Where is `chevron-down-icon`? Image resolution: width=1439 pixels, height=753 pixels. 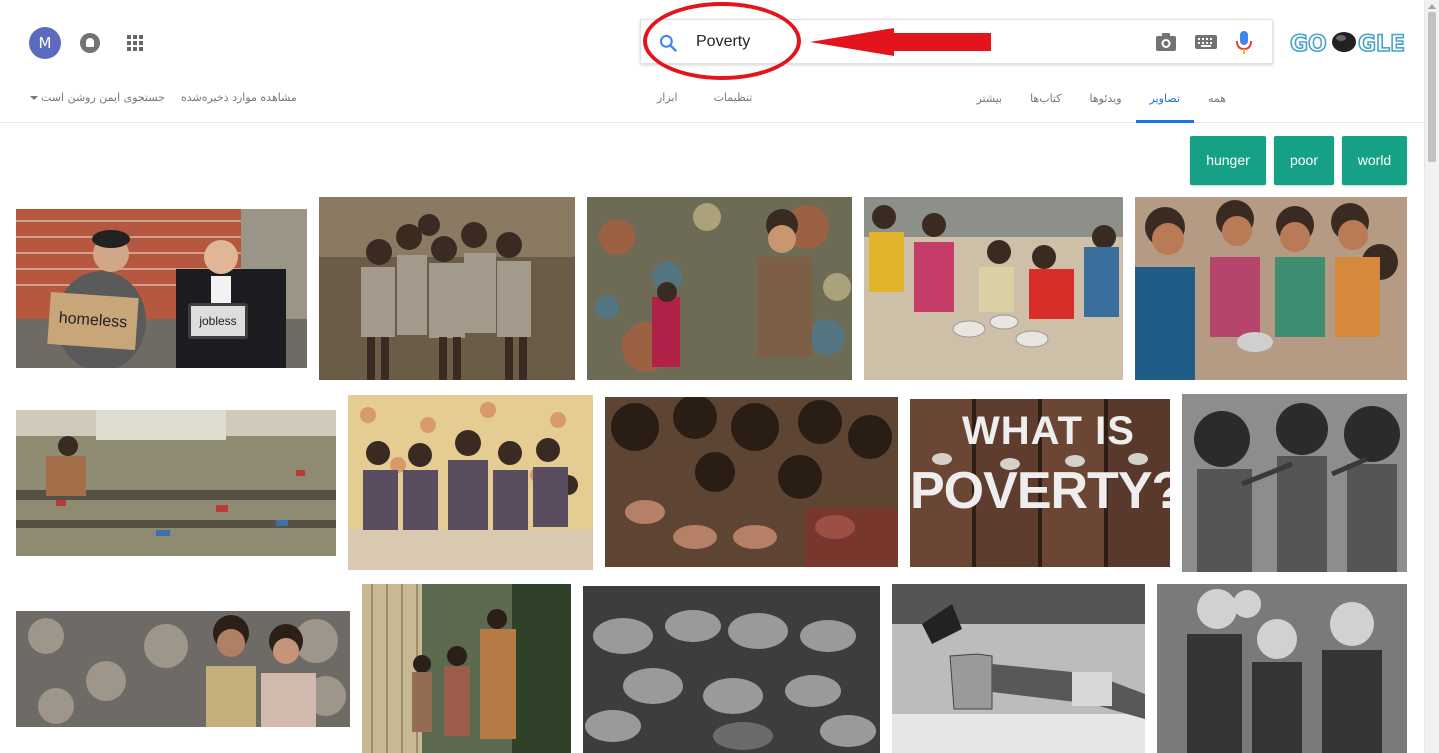 chevron-down-icon is located at coordinates (34, 98).